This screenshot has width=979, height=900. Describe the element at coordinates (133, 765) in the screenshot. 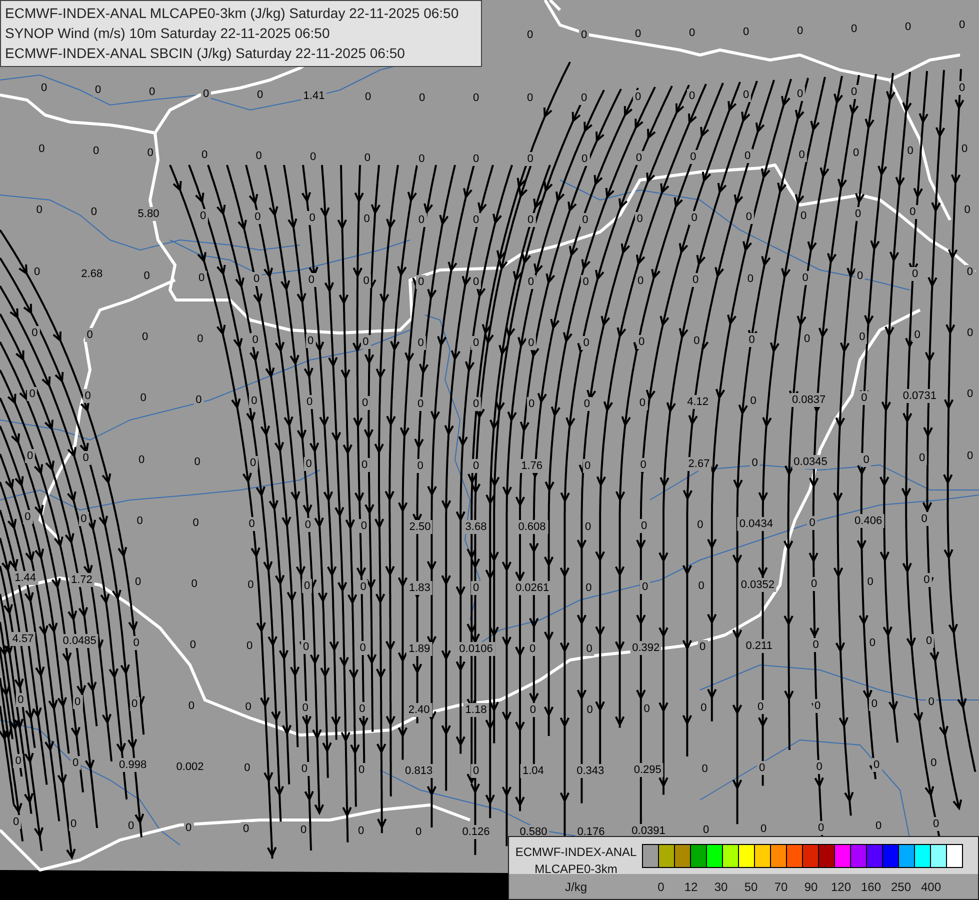

I see `map-value-label: 0.998` at that location.